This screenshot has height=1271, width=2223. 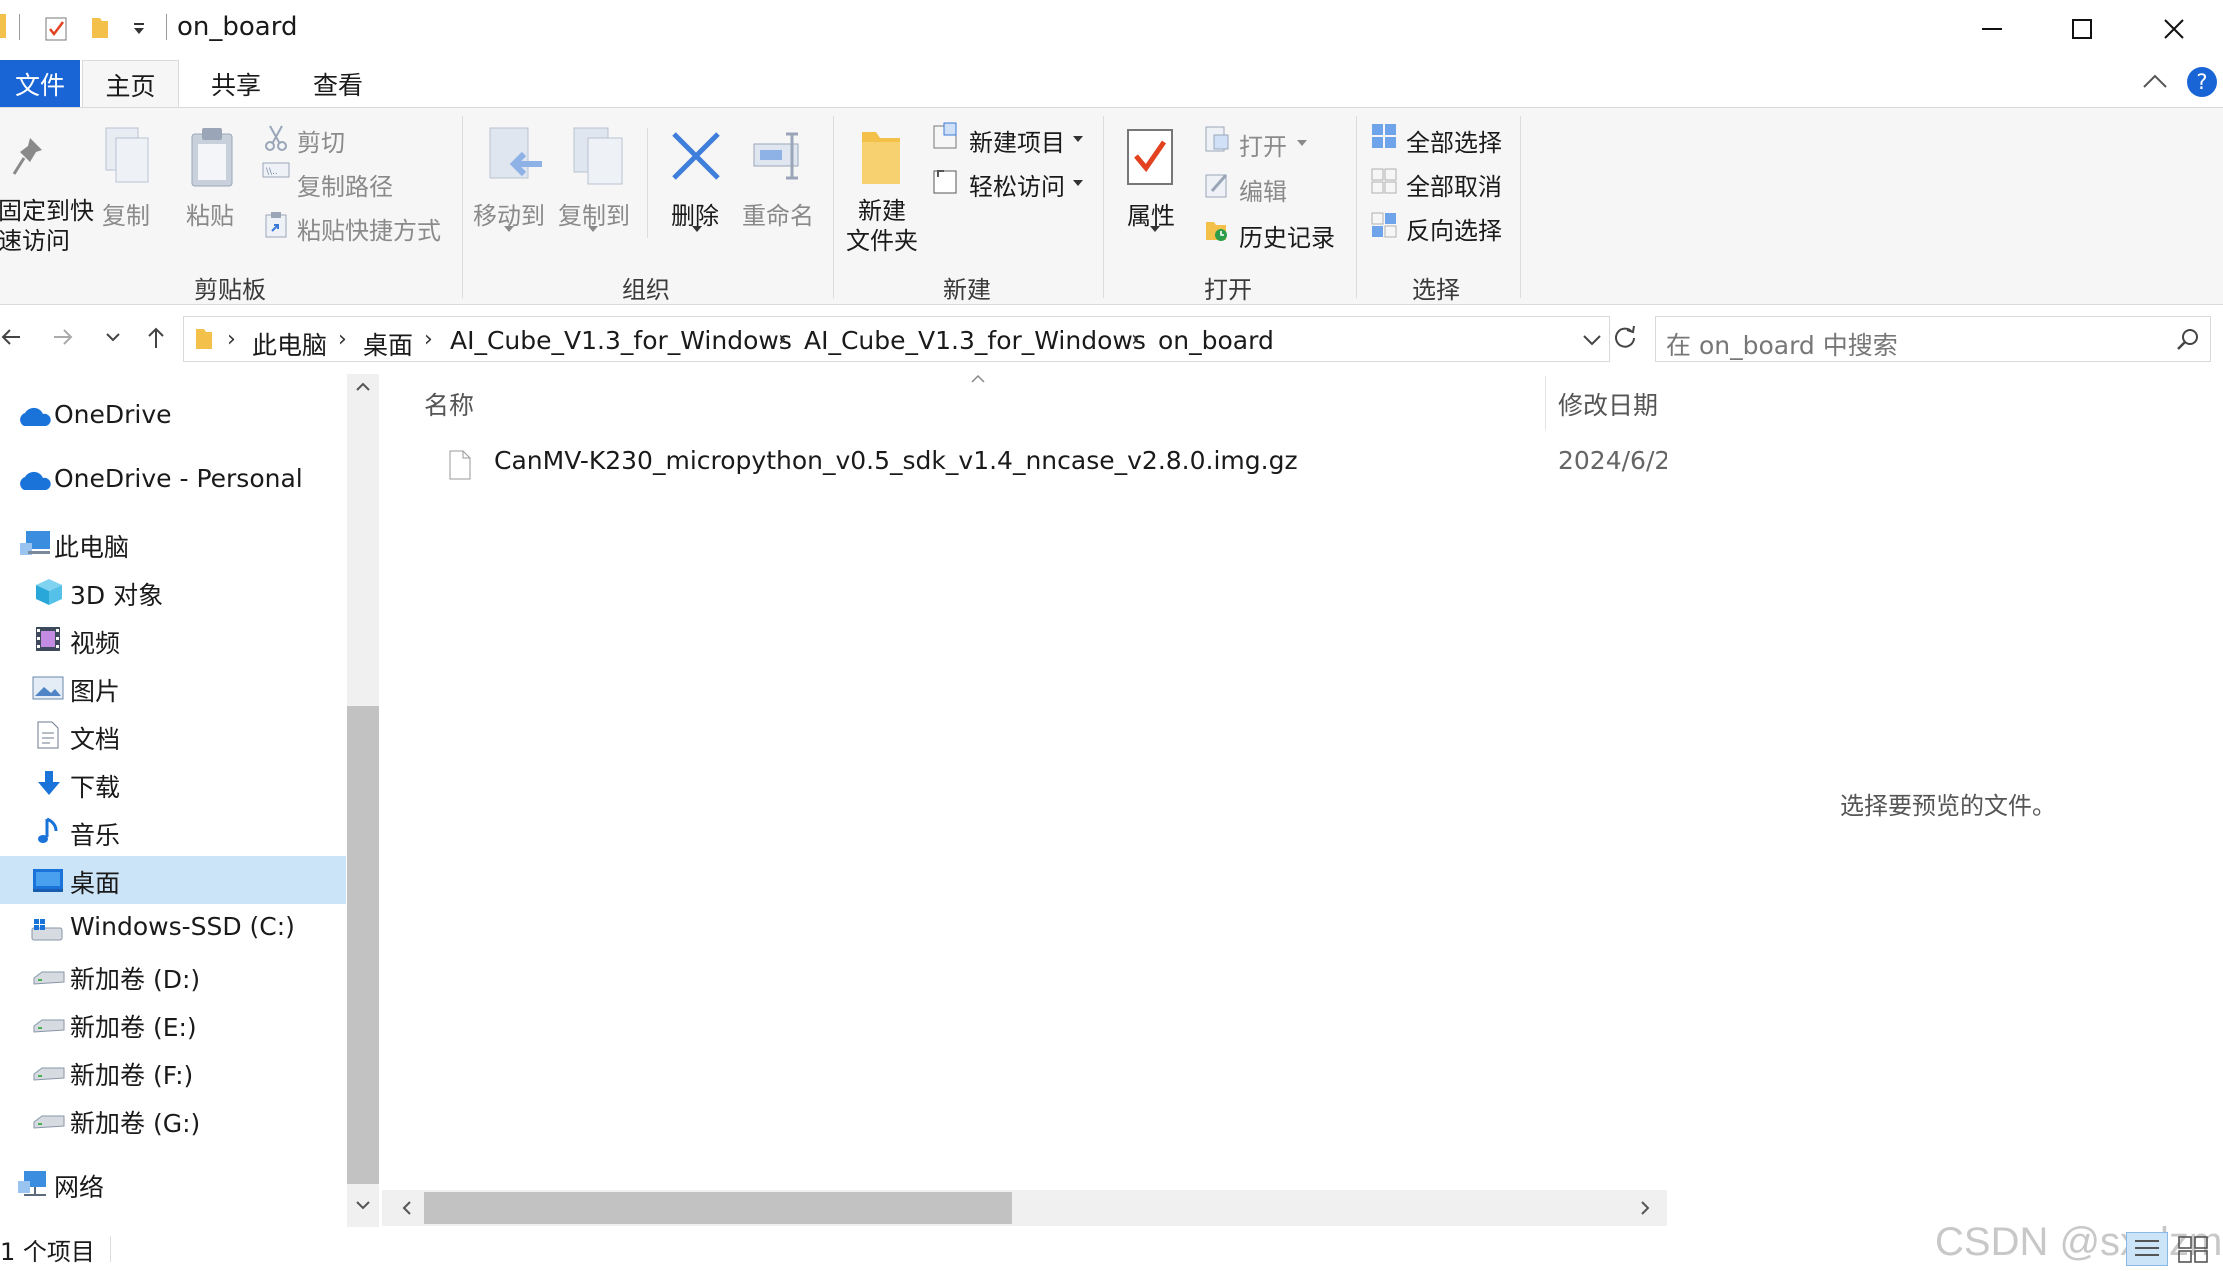 I want to click on recent-locations-button, so click(x=113, y=337).